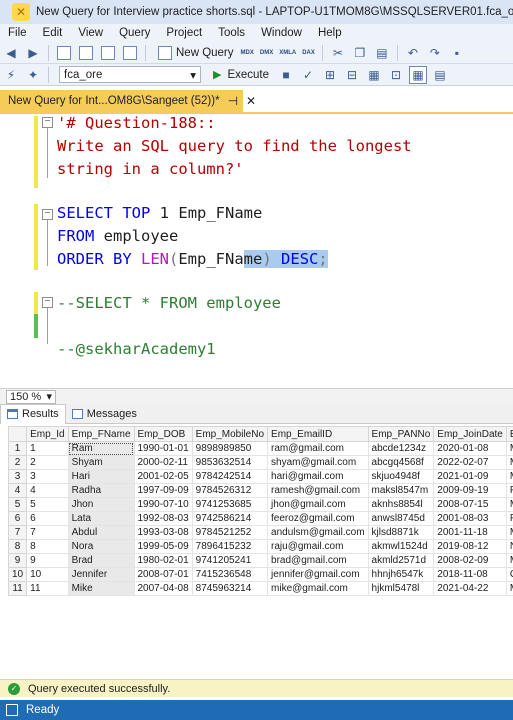 This screenshot has height=720, width=513. I want to click on column-header: Emp_FName, so click(101, 434).